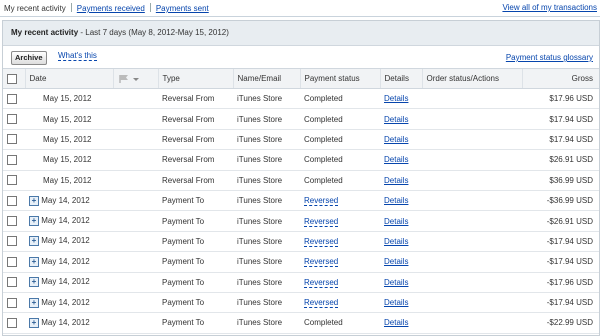 The height and width of the screenshot is (336, 600). What do you see at coordinates (135, 78) in the screenshot?
I see `column-header-flag` at bounding box center [135, 78].